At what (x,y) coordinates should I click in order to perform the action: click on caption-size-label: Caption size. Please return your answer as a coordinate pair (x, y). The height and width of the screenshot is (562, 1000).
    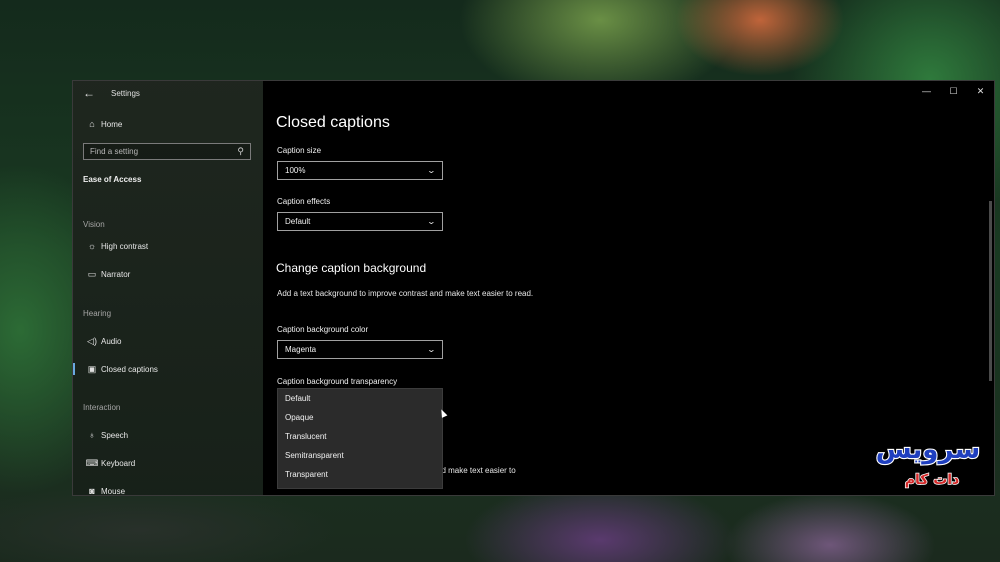
    Looking at the image, I should click on (299, 150).